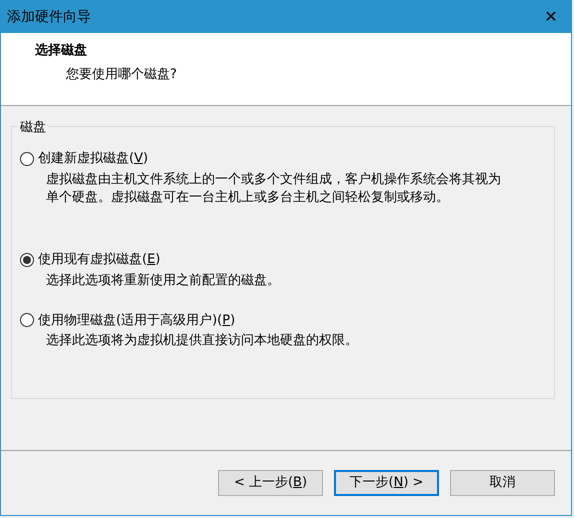  Describe the element at coordinates (163, 281) in the screenshot. I see `option-description: 选择此选项将重新使用之前配置的磁盘。` at that location.